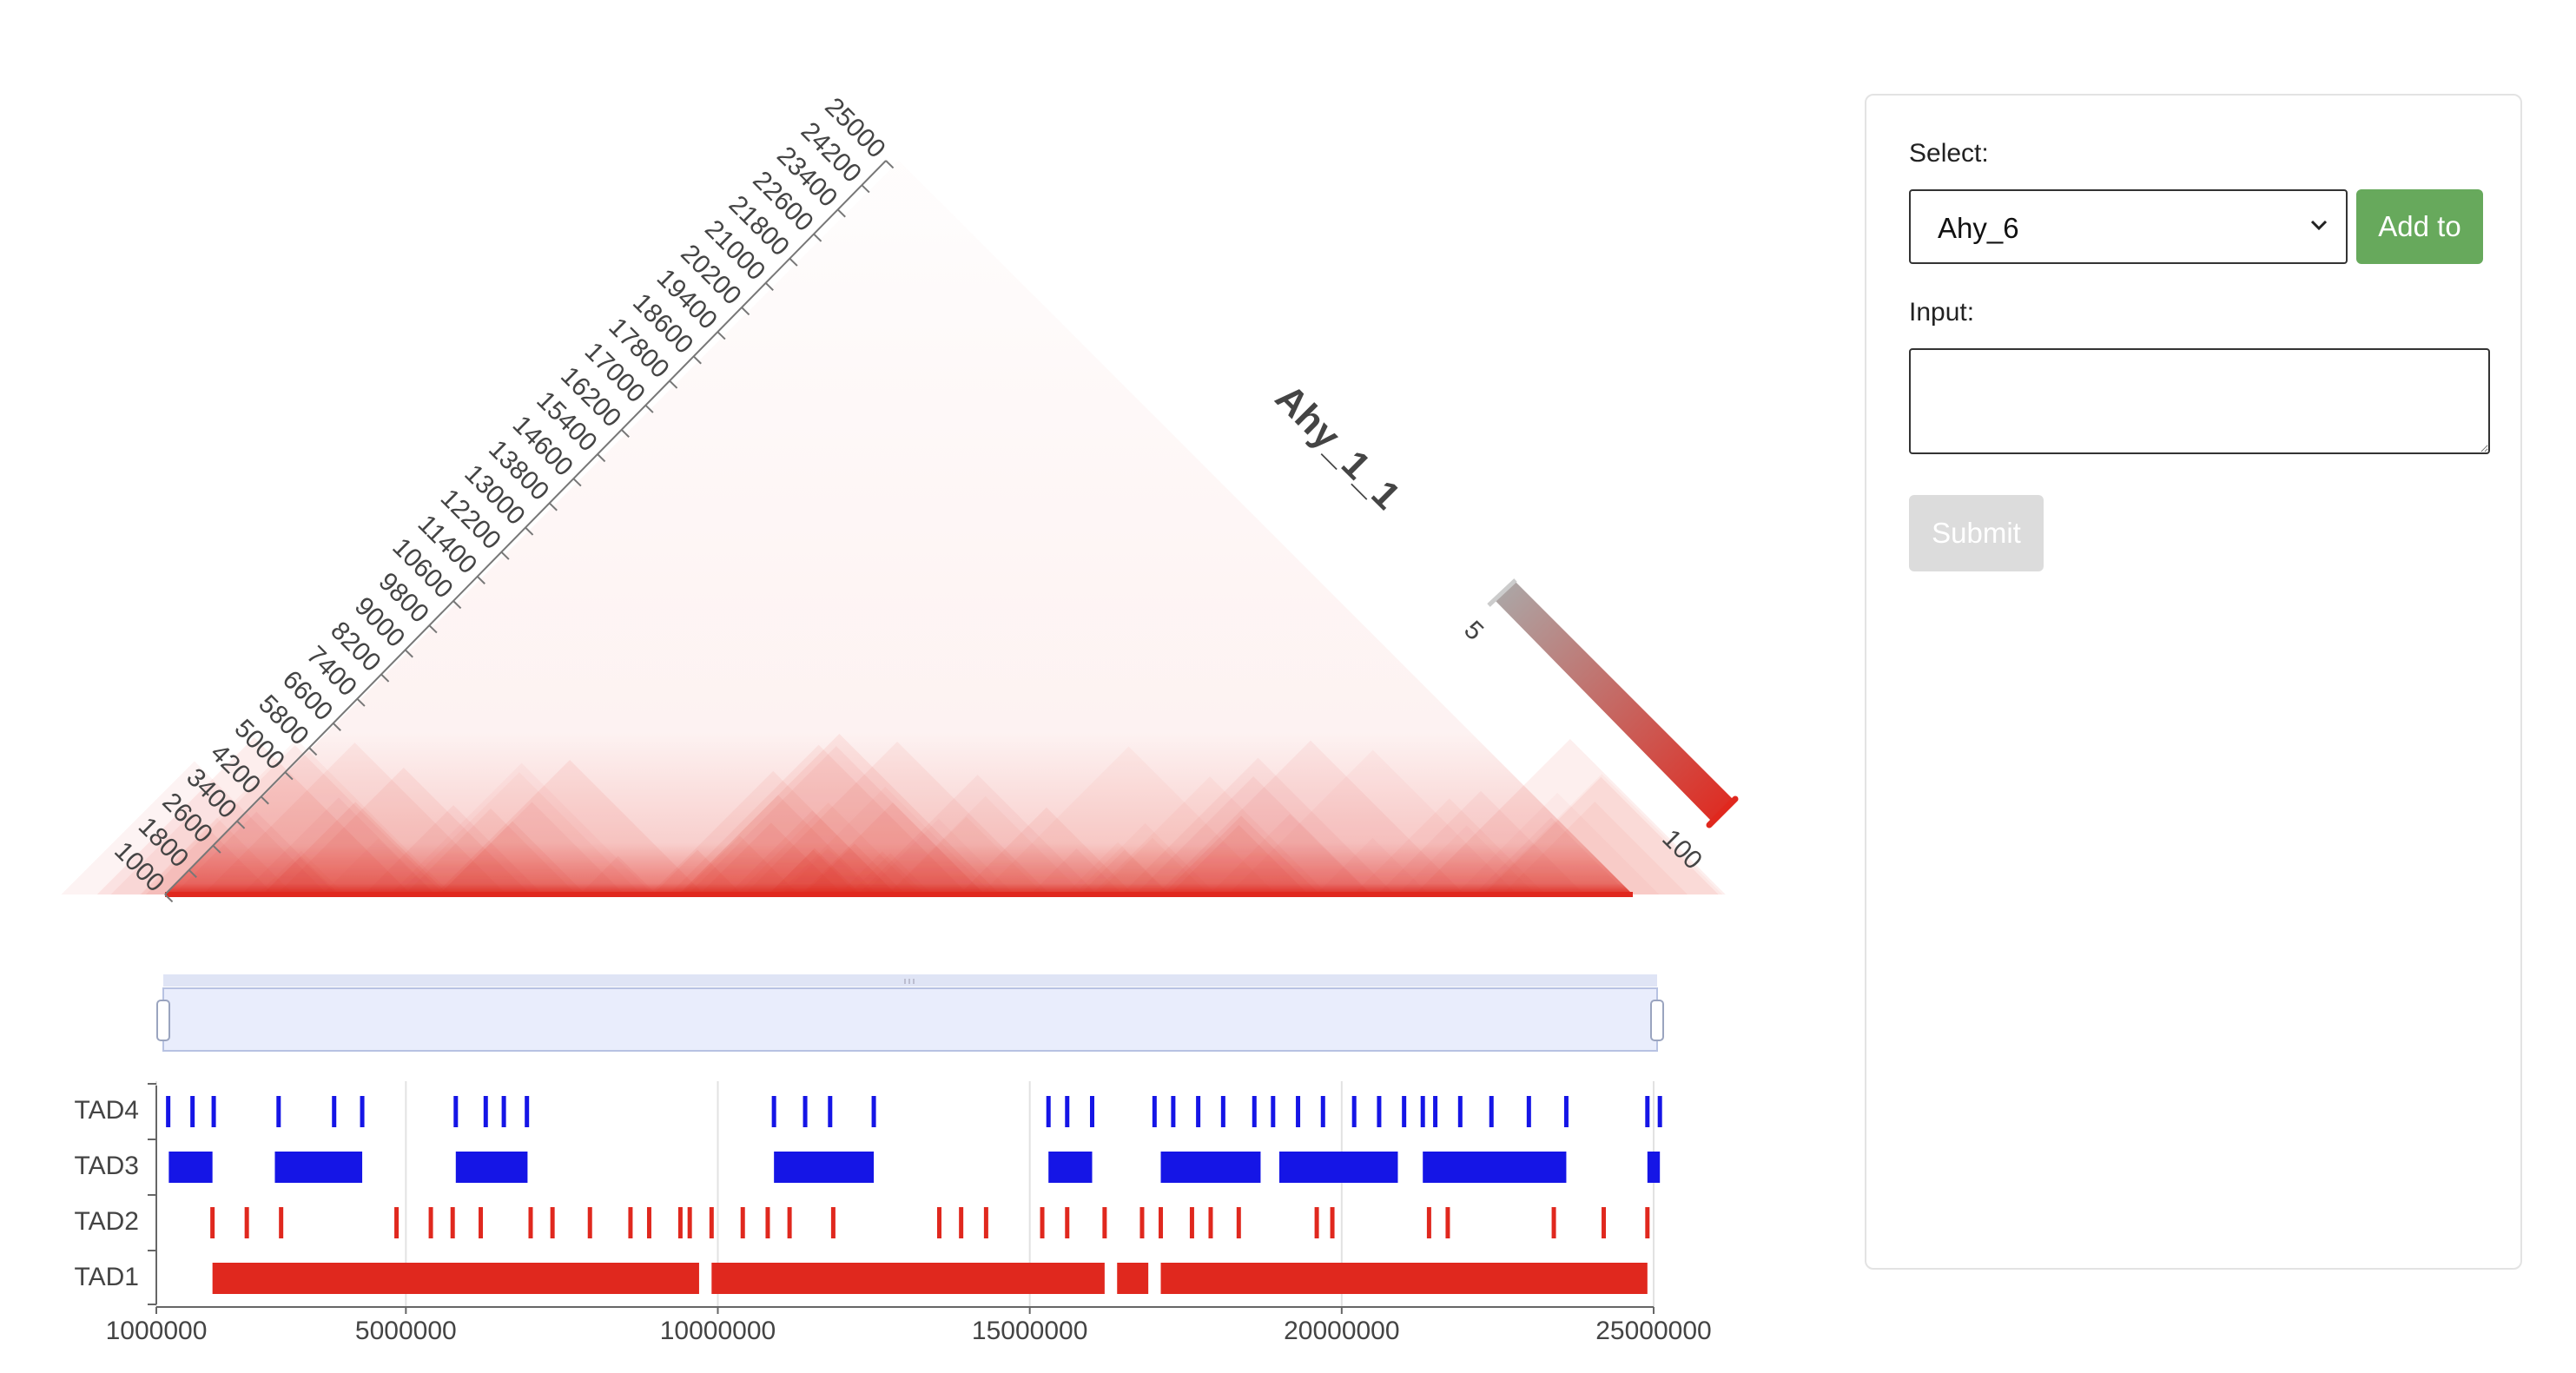  What do you see at coordinates (1473, 631) in the screenshot?
I see `color-legend-min-label: 5` at bounding box center [1473, 631].